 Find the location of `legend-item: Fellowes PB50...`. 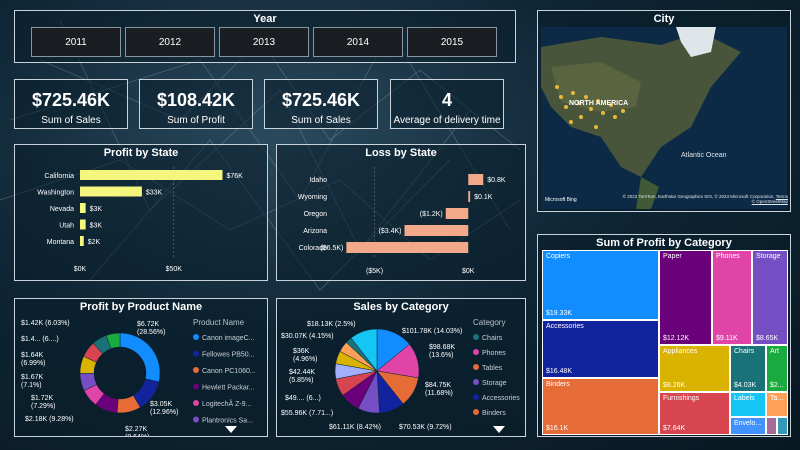

legend-item: Fellowes PB50... is located at coordinates (228, 355).